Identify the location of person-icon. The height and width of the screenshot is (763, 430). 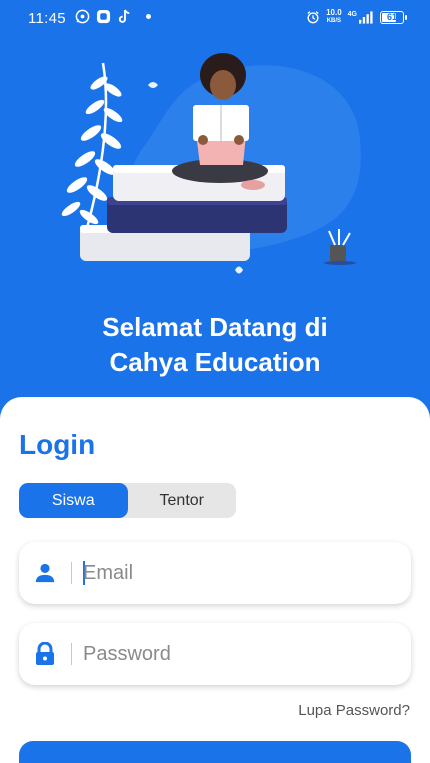
(45, 573).